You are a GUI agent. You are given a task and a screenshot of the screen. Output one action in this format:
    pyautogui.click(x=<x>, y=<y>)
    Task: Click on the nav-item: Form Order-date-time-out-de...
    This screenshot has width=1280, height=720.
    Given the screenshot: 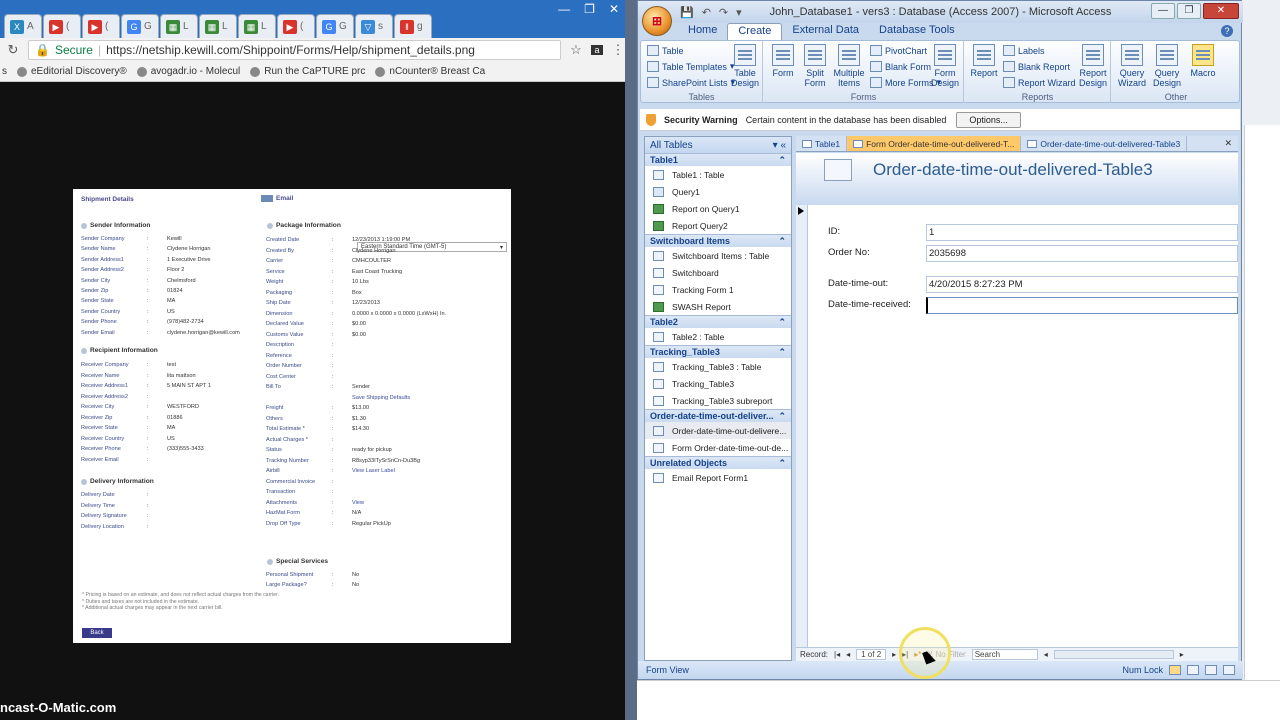 What is the action you would take?
    pyautogui.click(x=718, y=447)
    